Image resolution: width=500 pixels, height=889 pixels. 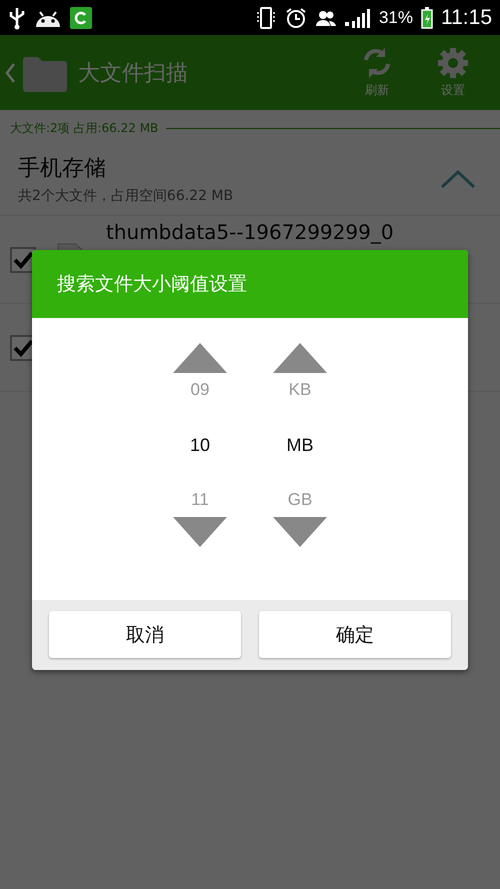 What do you see at coordinates (250, 284) in the screenshot?
I see `dialog-title: 搜索文件大小阈值设置` at bounding box center [250, 284].